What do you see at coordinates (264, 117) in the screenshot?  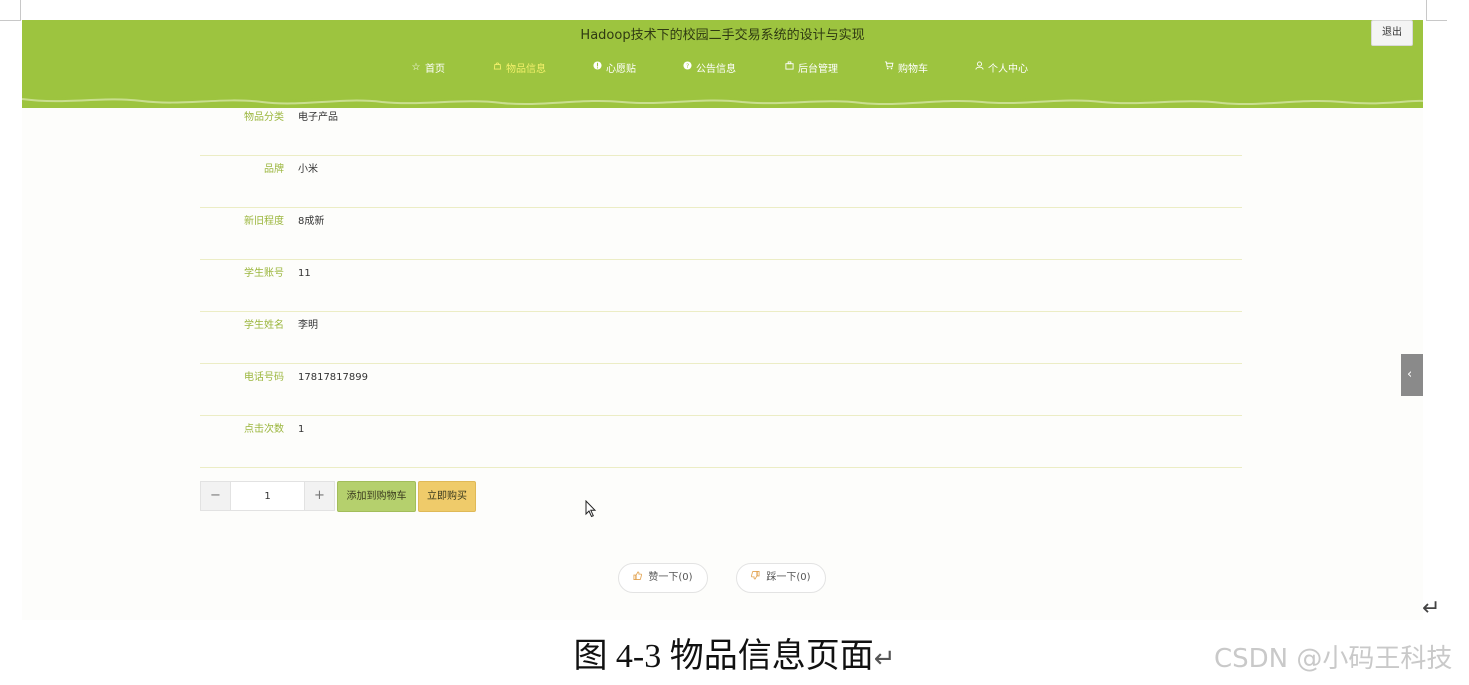 I see `detail-label: 物品分类` at bounding box center [264, 117].